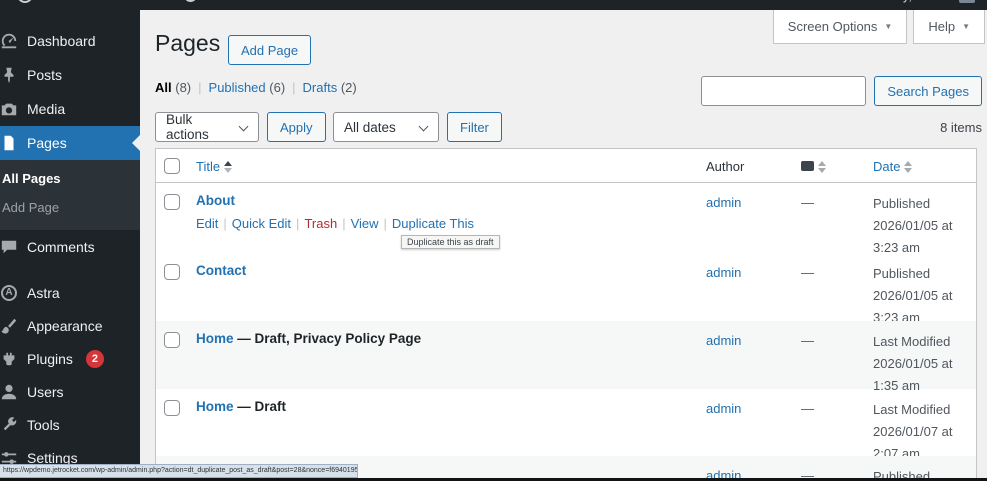  I want to click on pages-submenu: All Pages Add Page, so click(70, 195).